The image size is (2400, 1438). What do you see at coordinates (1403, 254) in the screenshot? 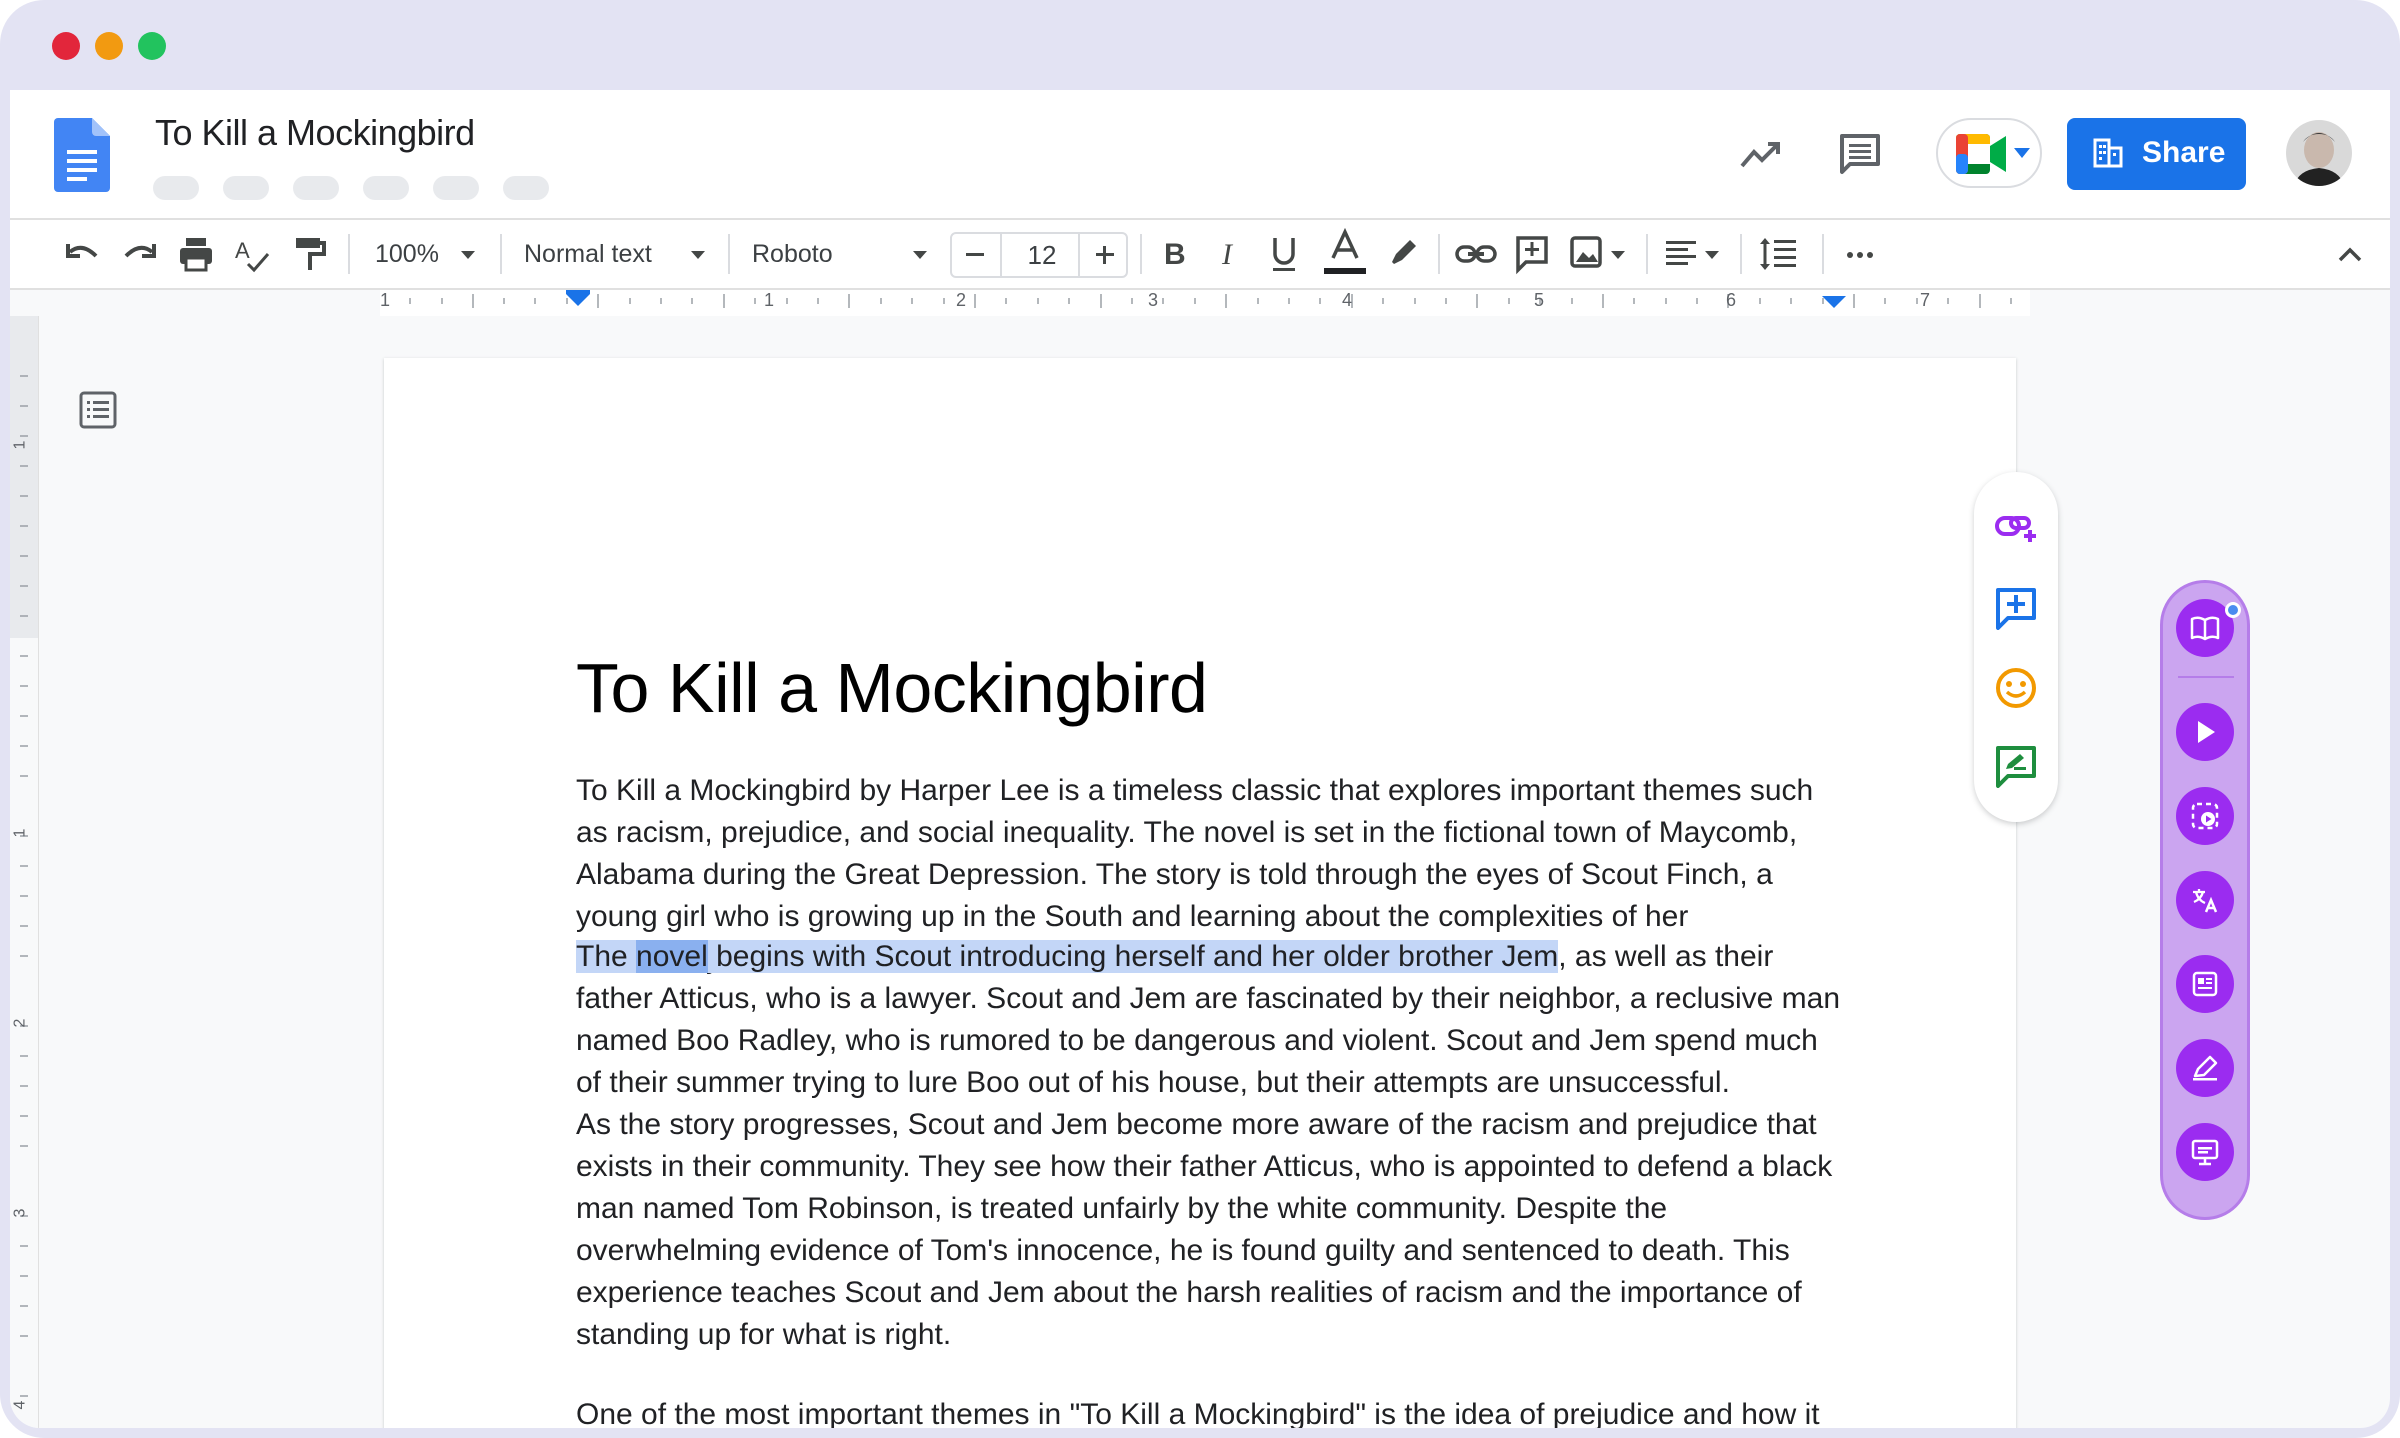
I see `highlight-color-icon` at bounding box center [1403, 254].